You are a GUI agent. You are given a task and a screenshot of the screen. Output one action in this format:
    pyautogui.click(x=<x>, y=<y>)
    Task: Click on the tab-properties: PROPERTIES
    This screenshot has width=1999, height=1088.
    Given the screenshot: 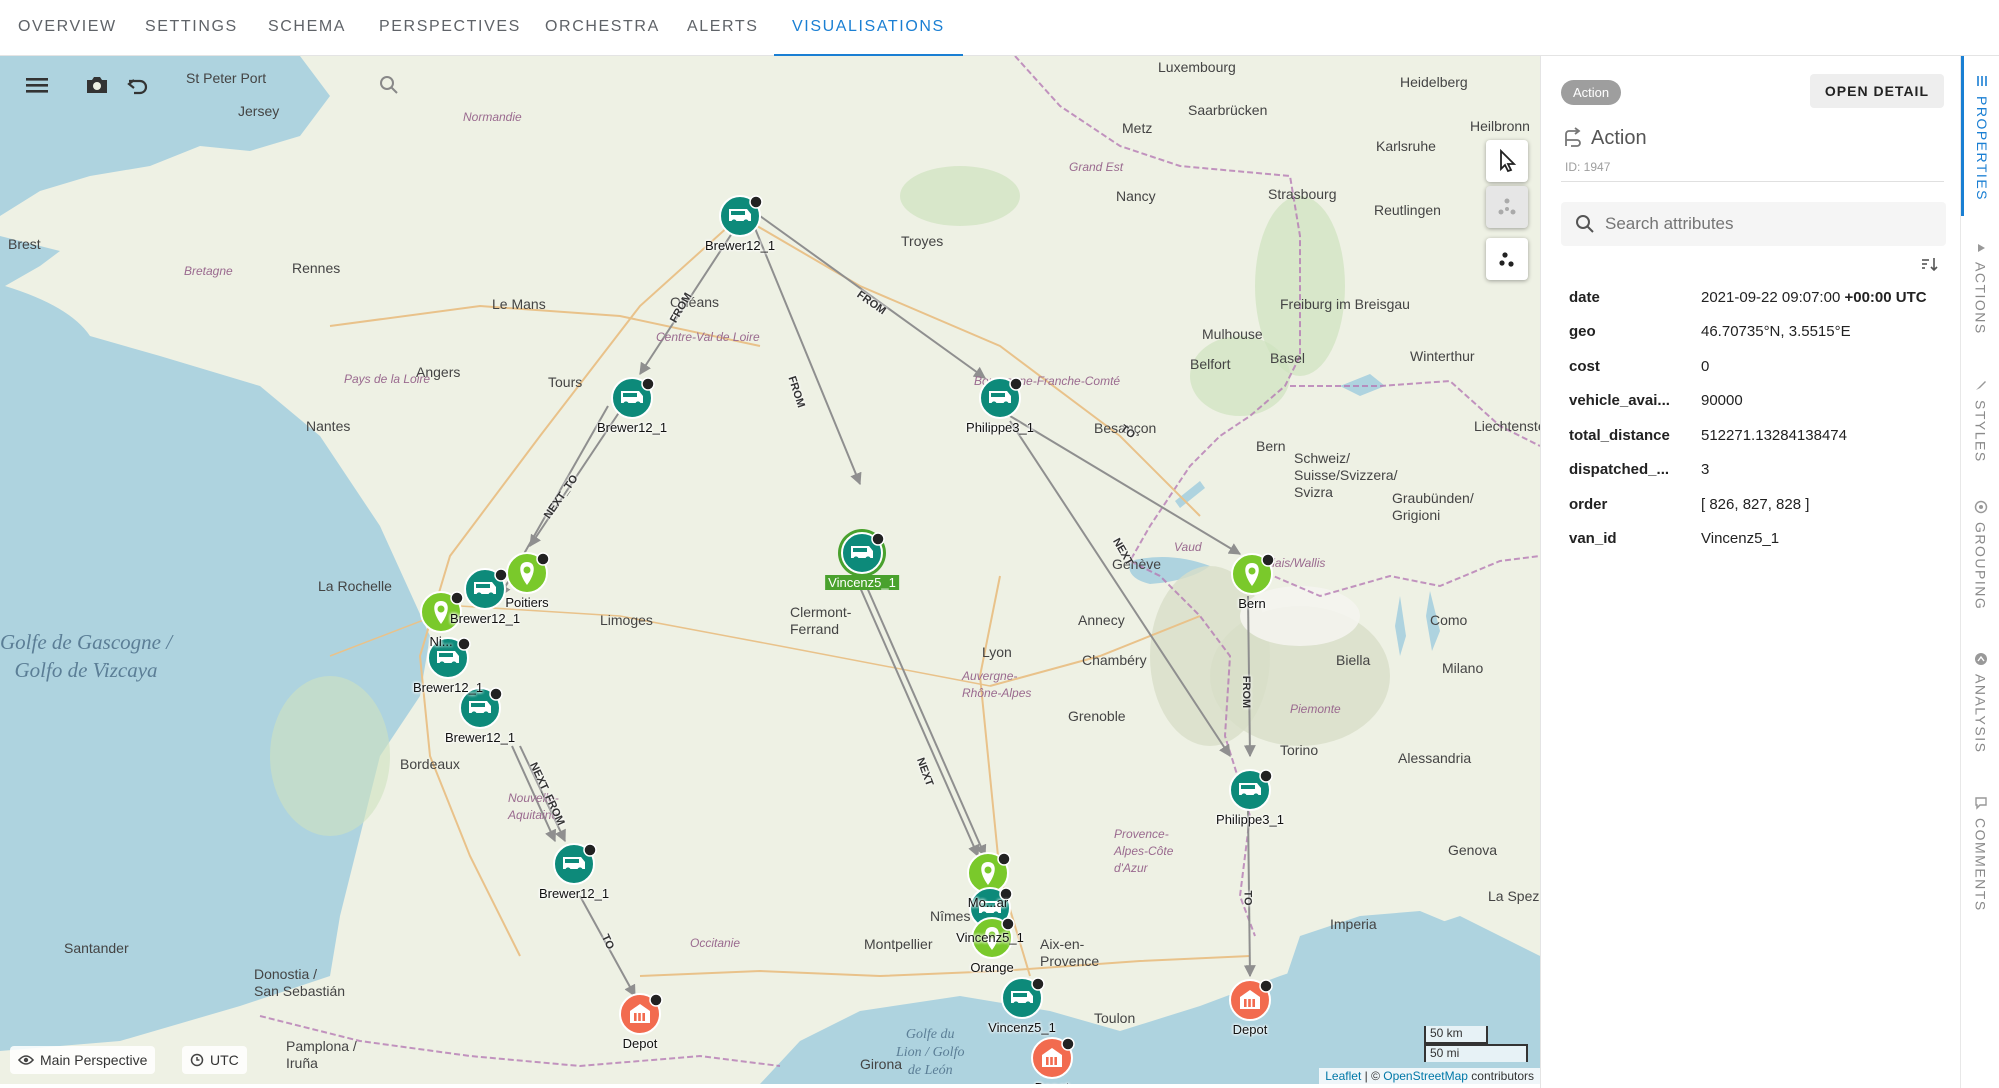 What is the action you would take?
    pyautogui.click(x=1980, y=136)
    